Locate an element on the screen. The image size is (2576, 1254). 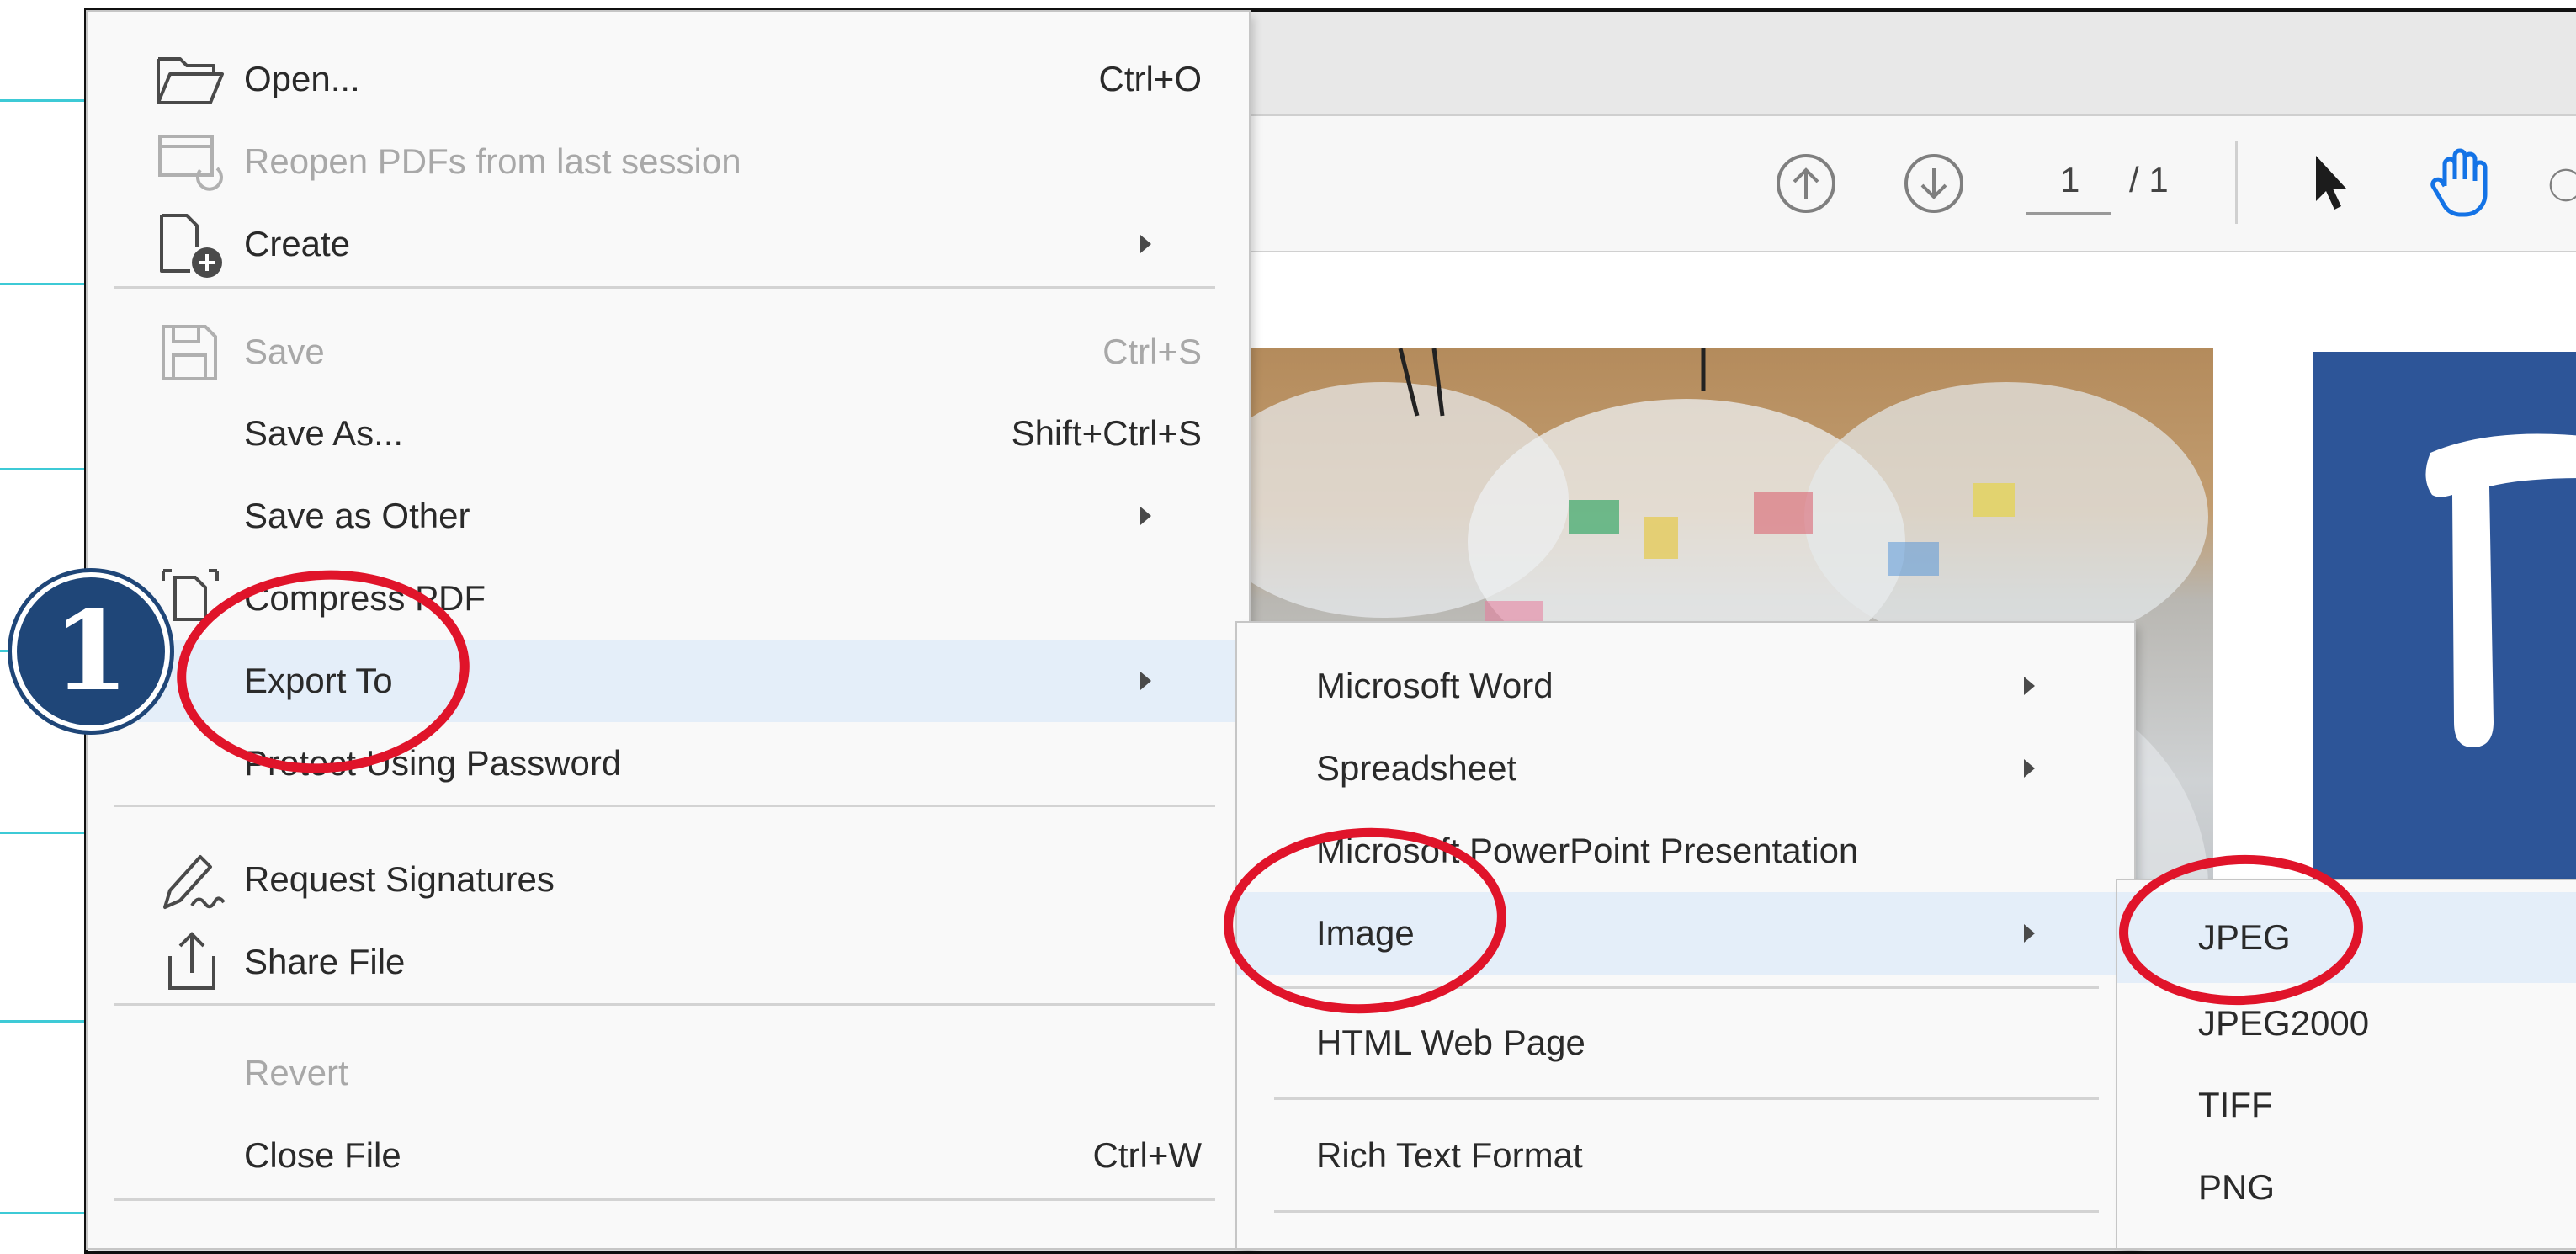
page-total: / 1 is located at coordinates (2149, 179).